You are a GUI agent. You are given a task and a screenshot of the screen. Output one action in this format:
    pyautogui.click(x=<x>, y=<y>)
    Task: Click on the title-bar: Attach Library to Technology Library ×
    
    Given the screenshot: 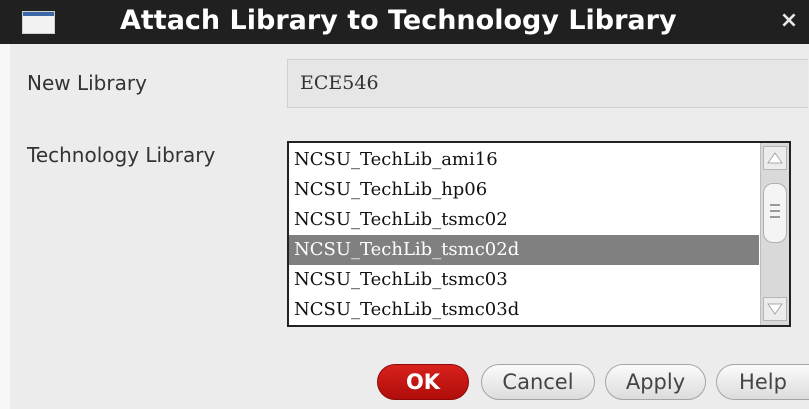 What is the action you would take?
    pyautogui.click(x=404, y=22)
    